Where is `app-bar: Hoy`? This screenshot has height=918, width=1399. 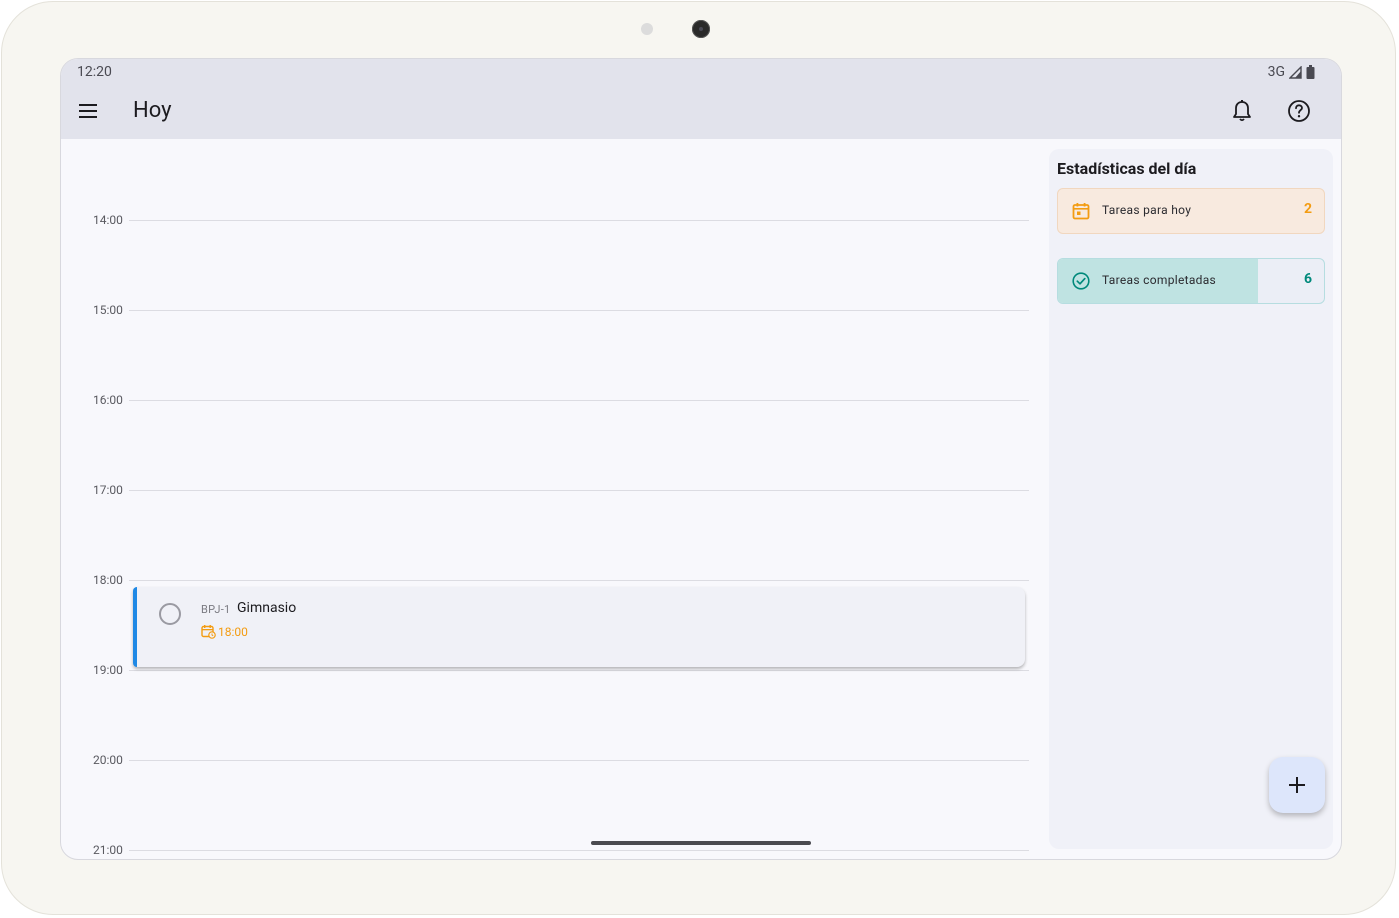
app-bar: Hoy is located at coordinates (701, 112).